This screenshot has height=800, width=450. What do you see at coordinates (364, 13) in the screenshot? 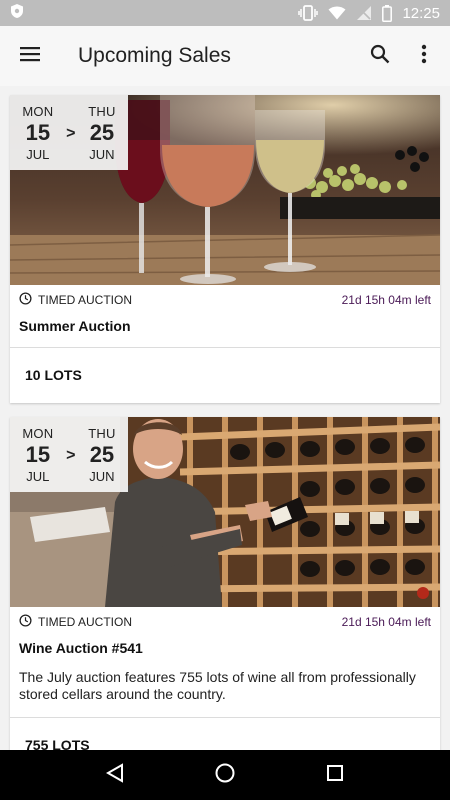
I see `no-signal-icon` at bounding box center [364, 13].